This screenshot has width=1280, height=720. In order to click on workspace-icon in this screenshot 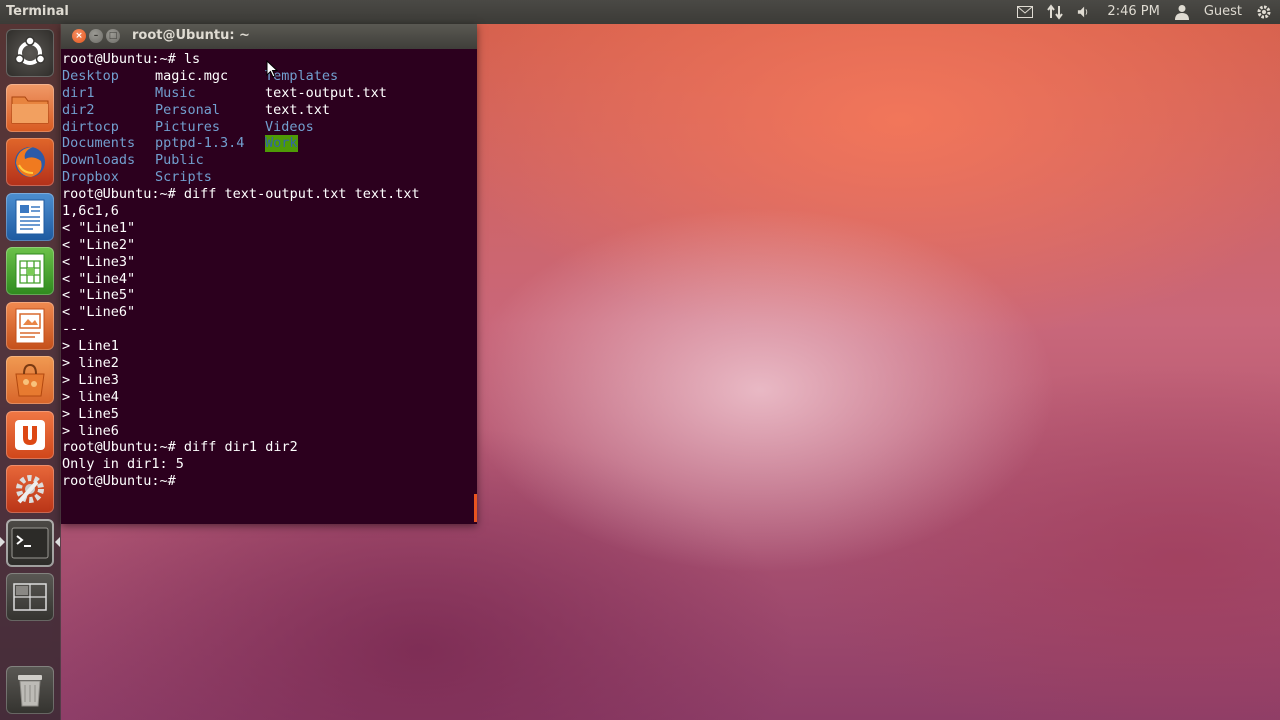, I will do `click(30, 597)`.